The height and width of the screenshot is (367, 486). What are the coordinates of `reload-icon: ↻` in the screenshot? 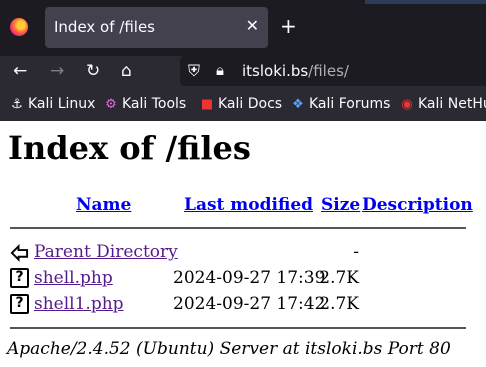 It's located at (93, 71).